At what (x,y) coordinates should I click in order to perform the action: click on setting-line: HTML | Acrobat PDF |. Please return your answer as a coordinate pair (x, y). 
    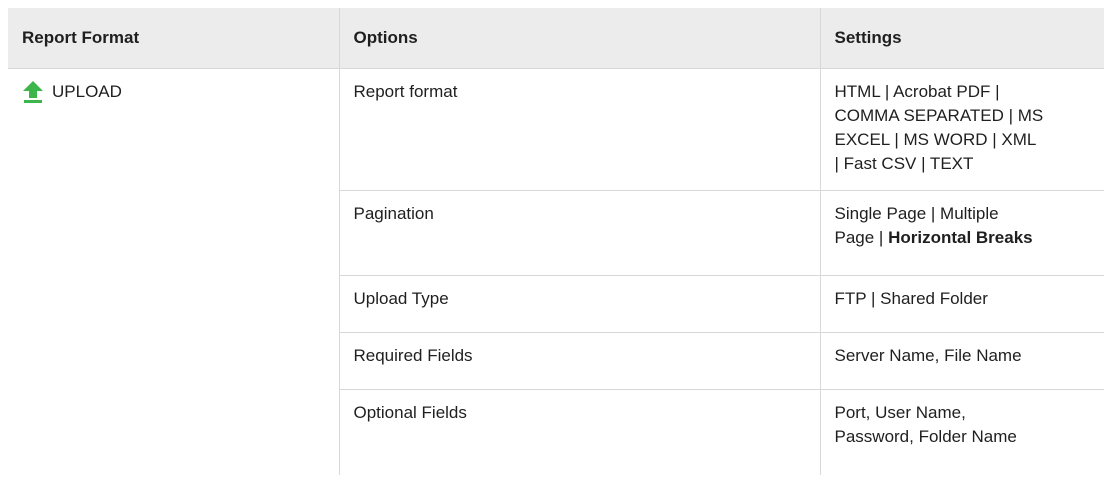
    Looking at the image, I should click on (917, 91).